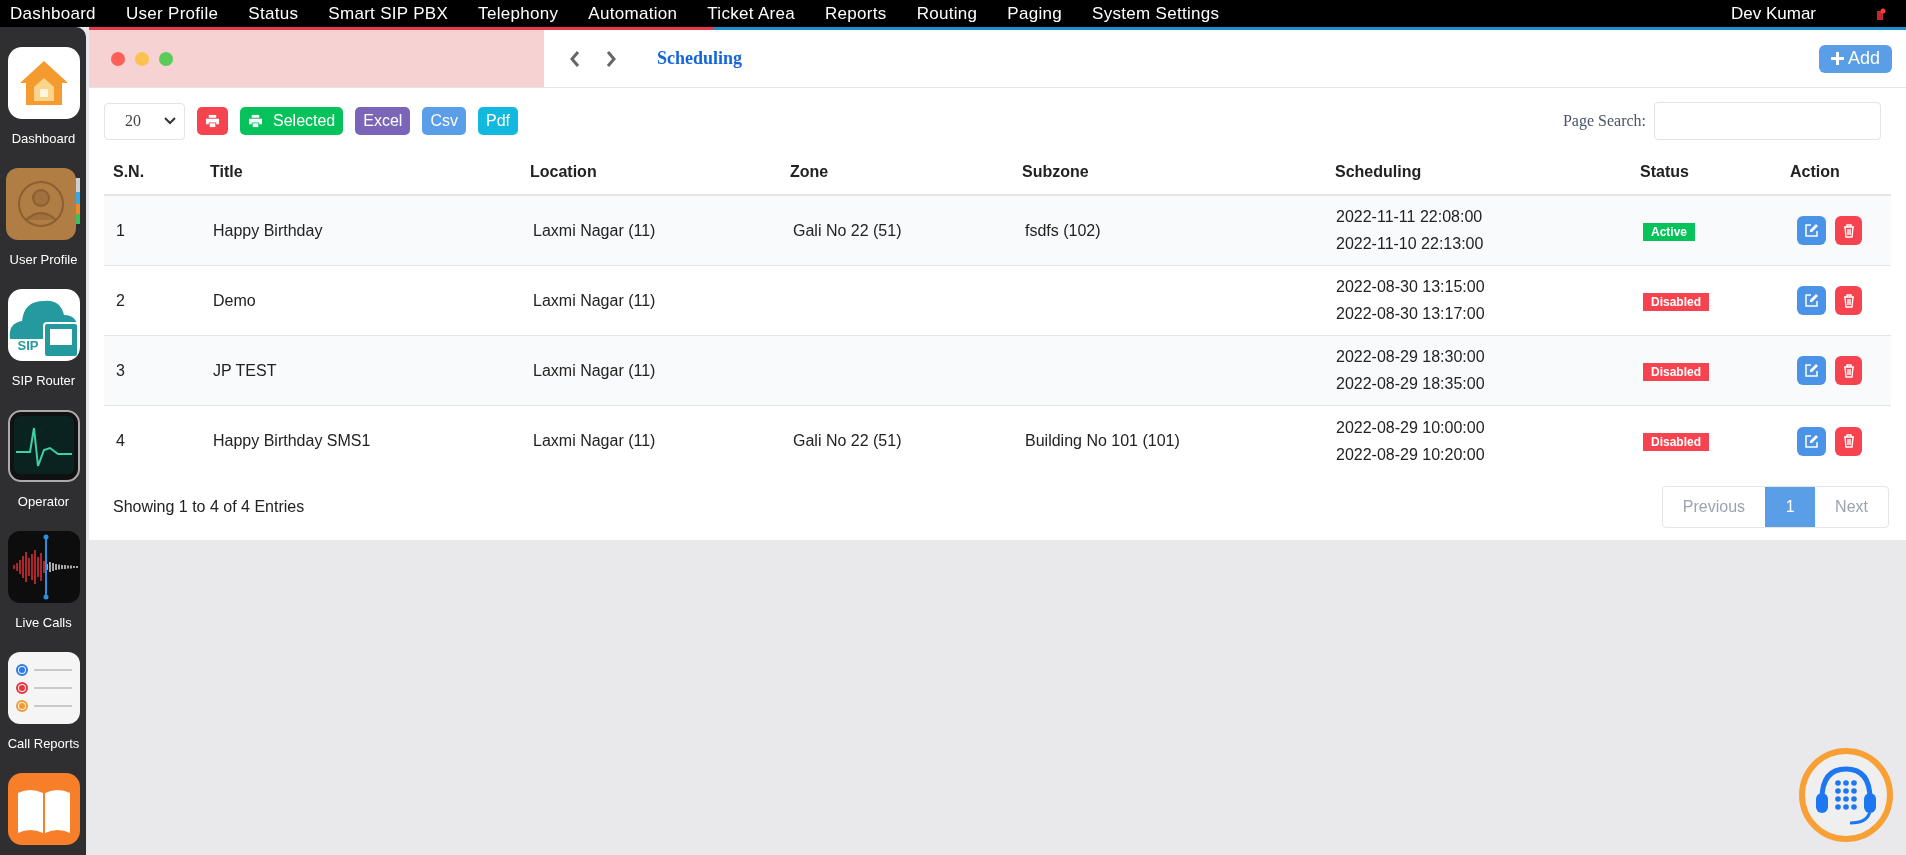  Describe the element at coordinates (1669, 231) in the screenshot. I see `status-badge: Active` at that location.